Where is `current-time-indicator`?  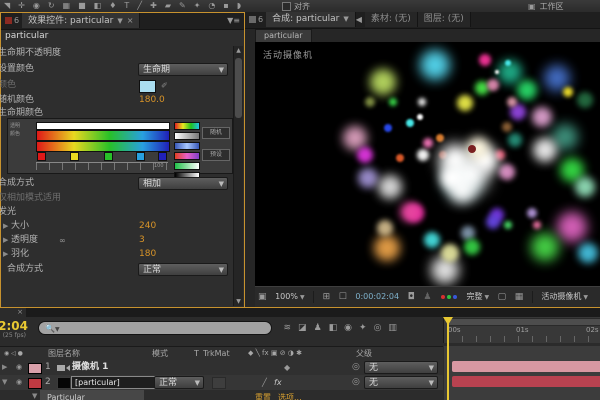 current-time-indicator is located at coordinates (448, 358).